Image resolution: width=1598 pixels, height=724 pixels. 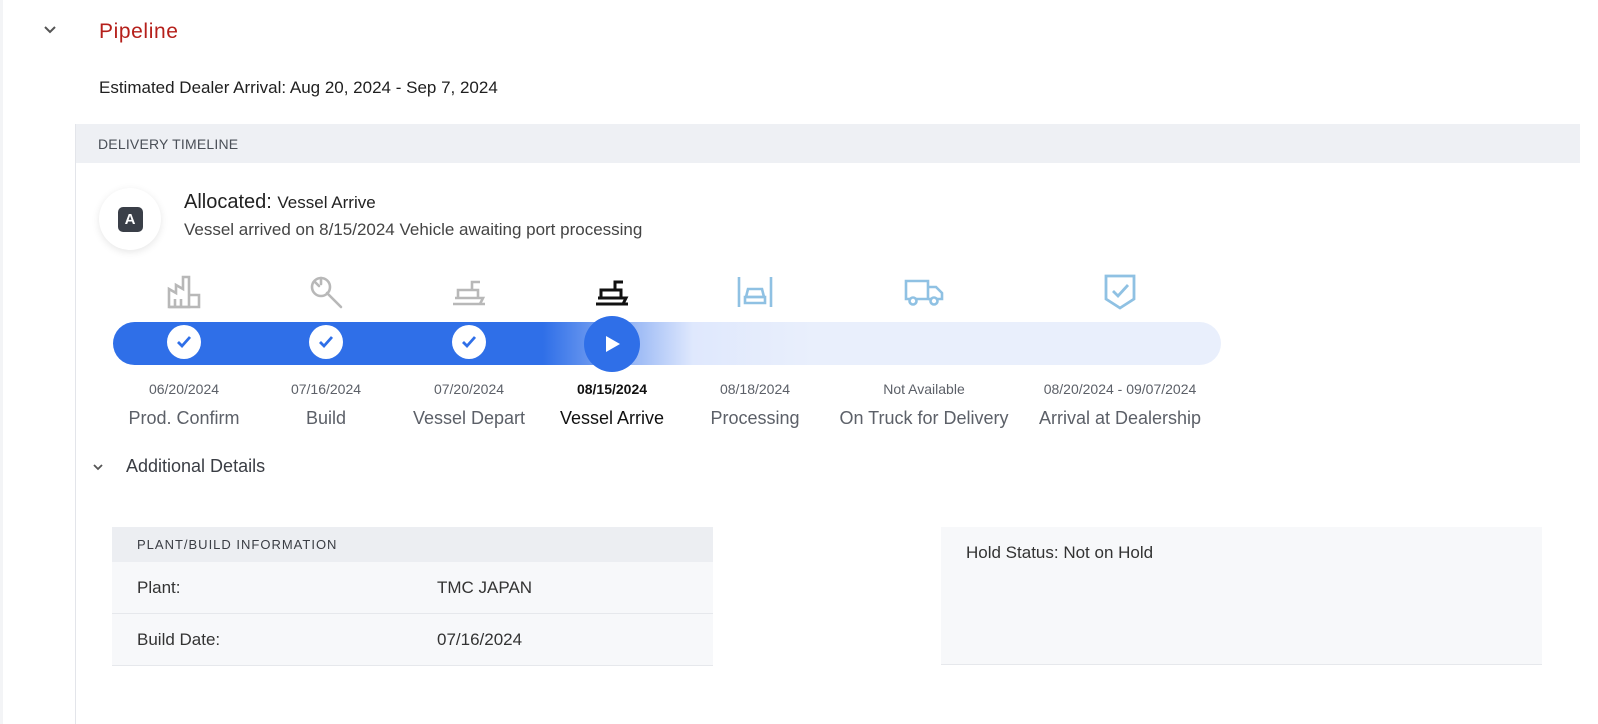 I want to click on pipeline-collapse-chevron-icon, so click(x=50, y=30).